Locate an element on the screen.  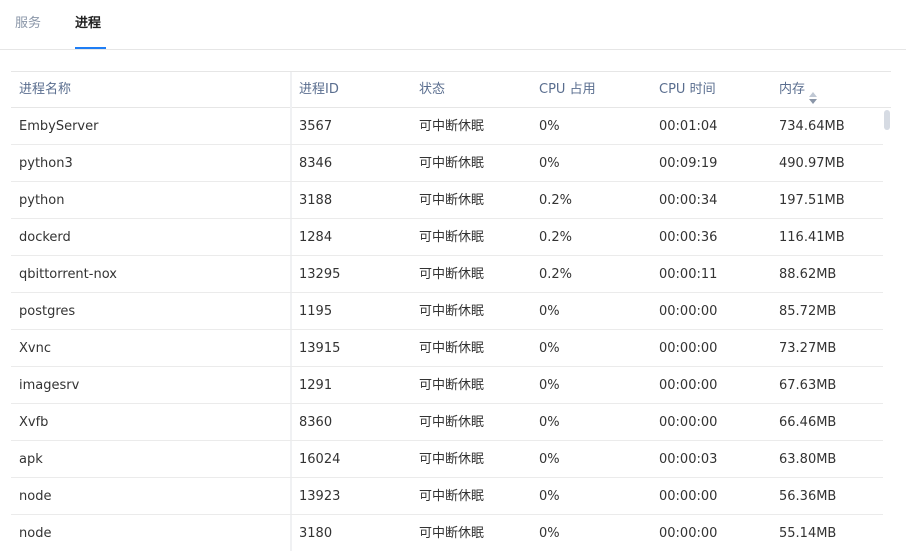
cell-memory: 73.27MB is located at coordinates (808, 348).